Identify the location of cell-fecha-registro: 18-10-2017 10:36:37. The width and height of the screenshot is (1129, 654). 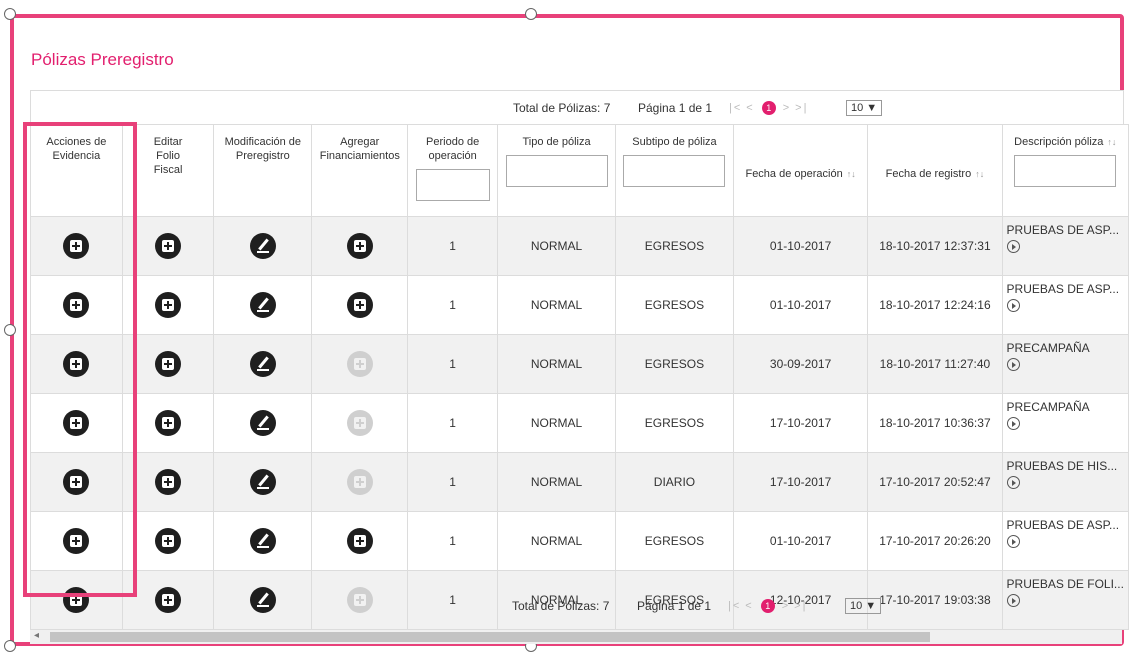
(935, 423).